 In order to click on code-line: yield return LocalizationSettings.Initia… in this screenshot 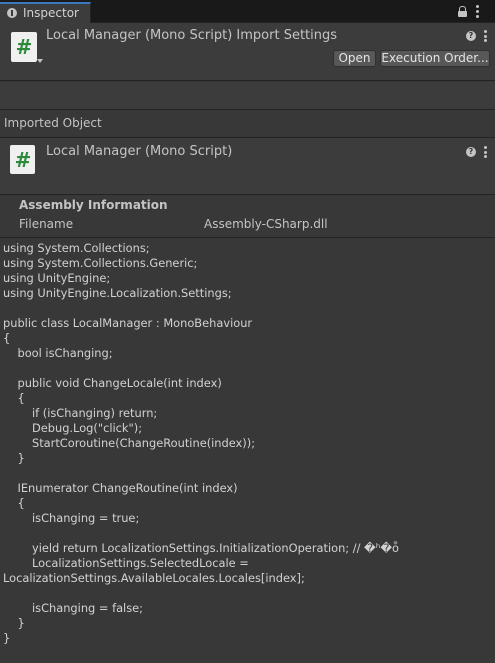, I will do `click(201, 548)`.